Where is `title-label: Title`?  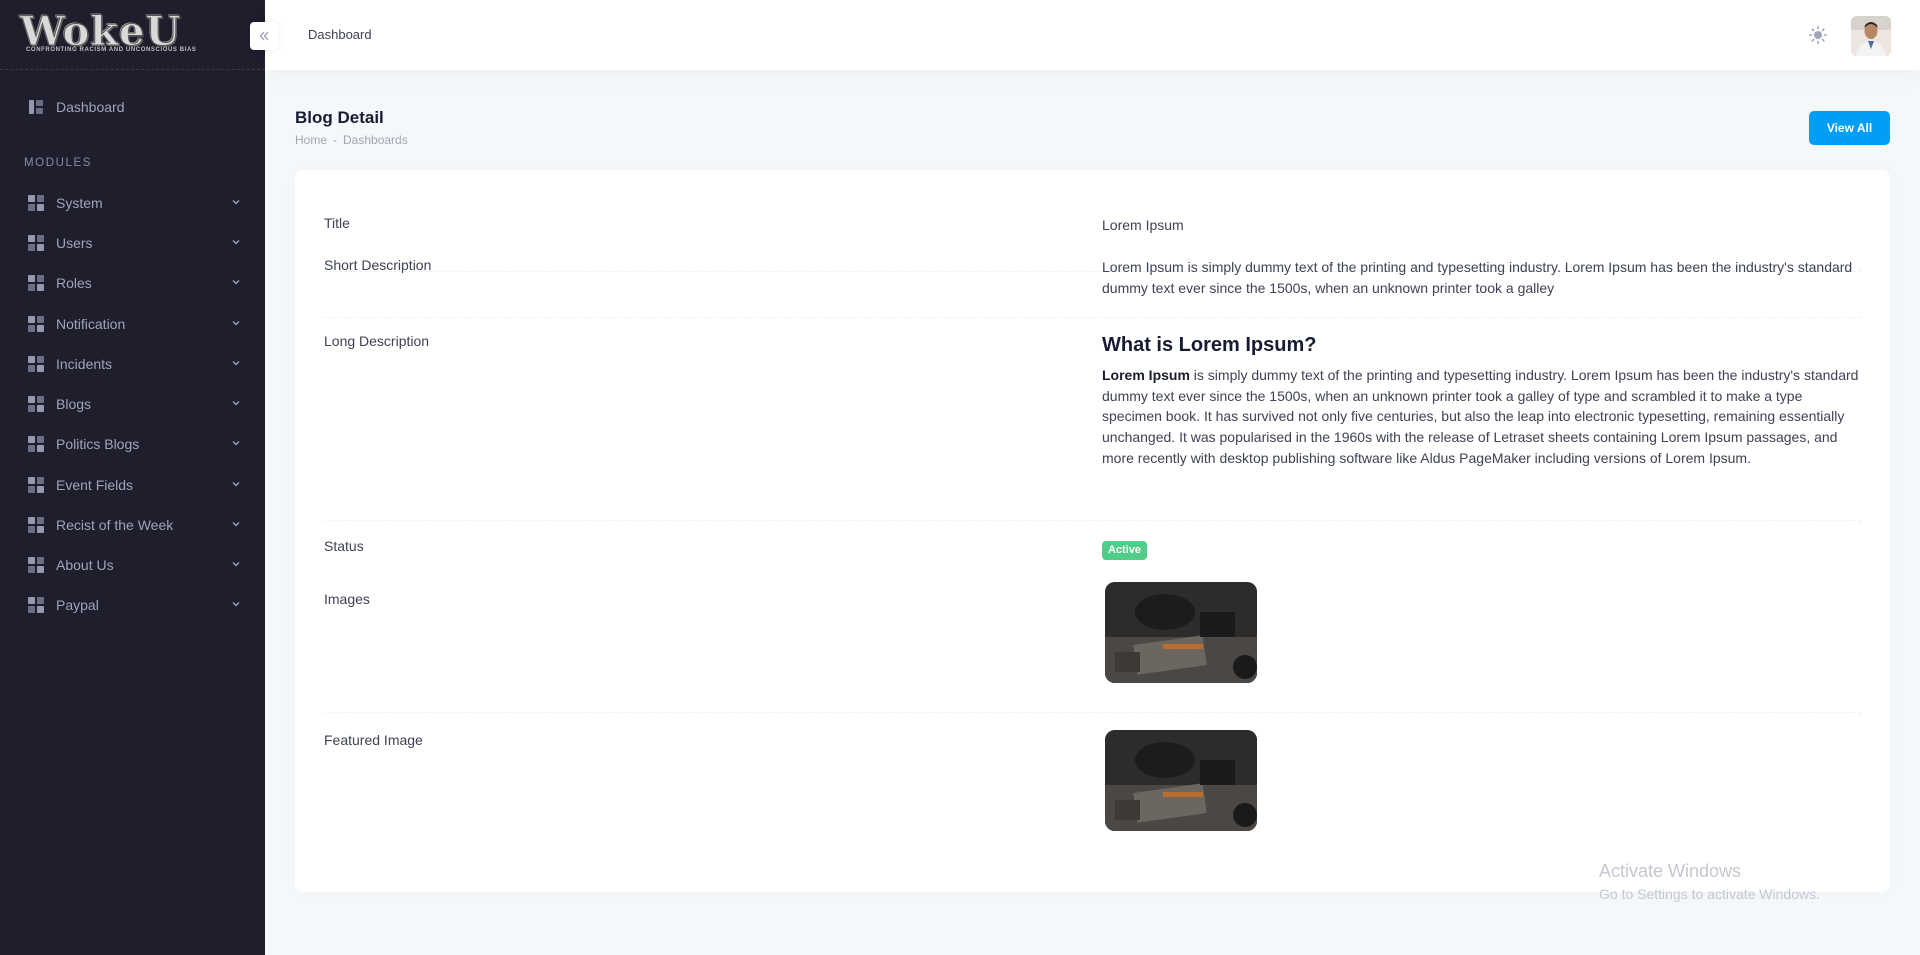
title-label: Title is located at coordinates (337, 223).